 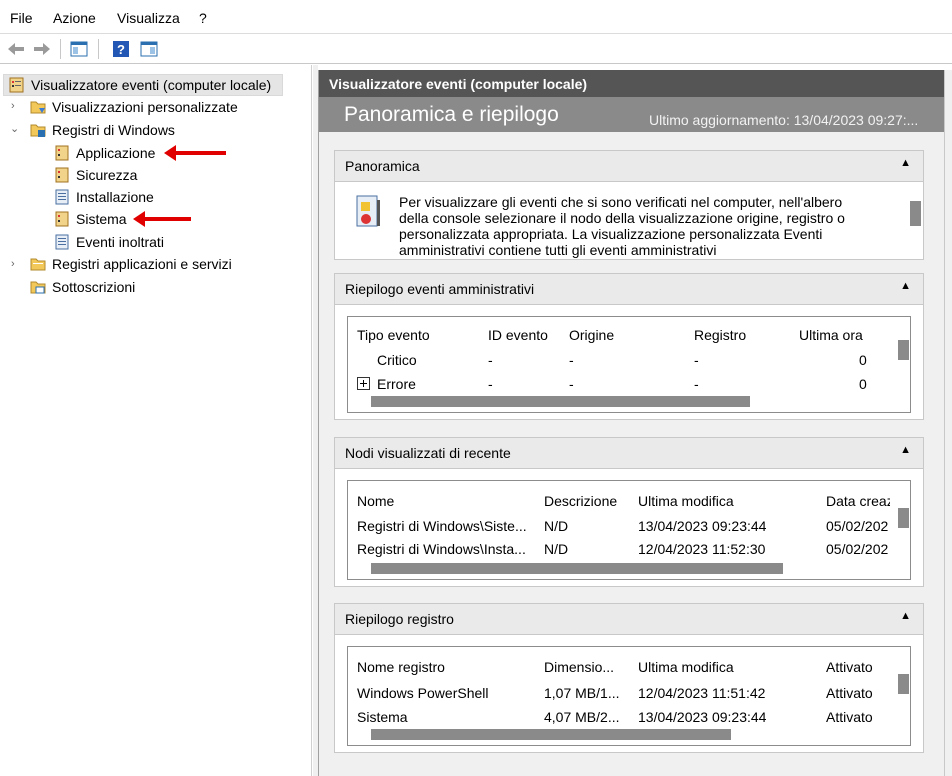 What do you see at coordinates (203, 18) in the screenshot?
I see `menu-help: ?` at bounding box center [203, 18].